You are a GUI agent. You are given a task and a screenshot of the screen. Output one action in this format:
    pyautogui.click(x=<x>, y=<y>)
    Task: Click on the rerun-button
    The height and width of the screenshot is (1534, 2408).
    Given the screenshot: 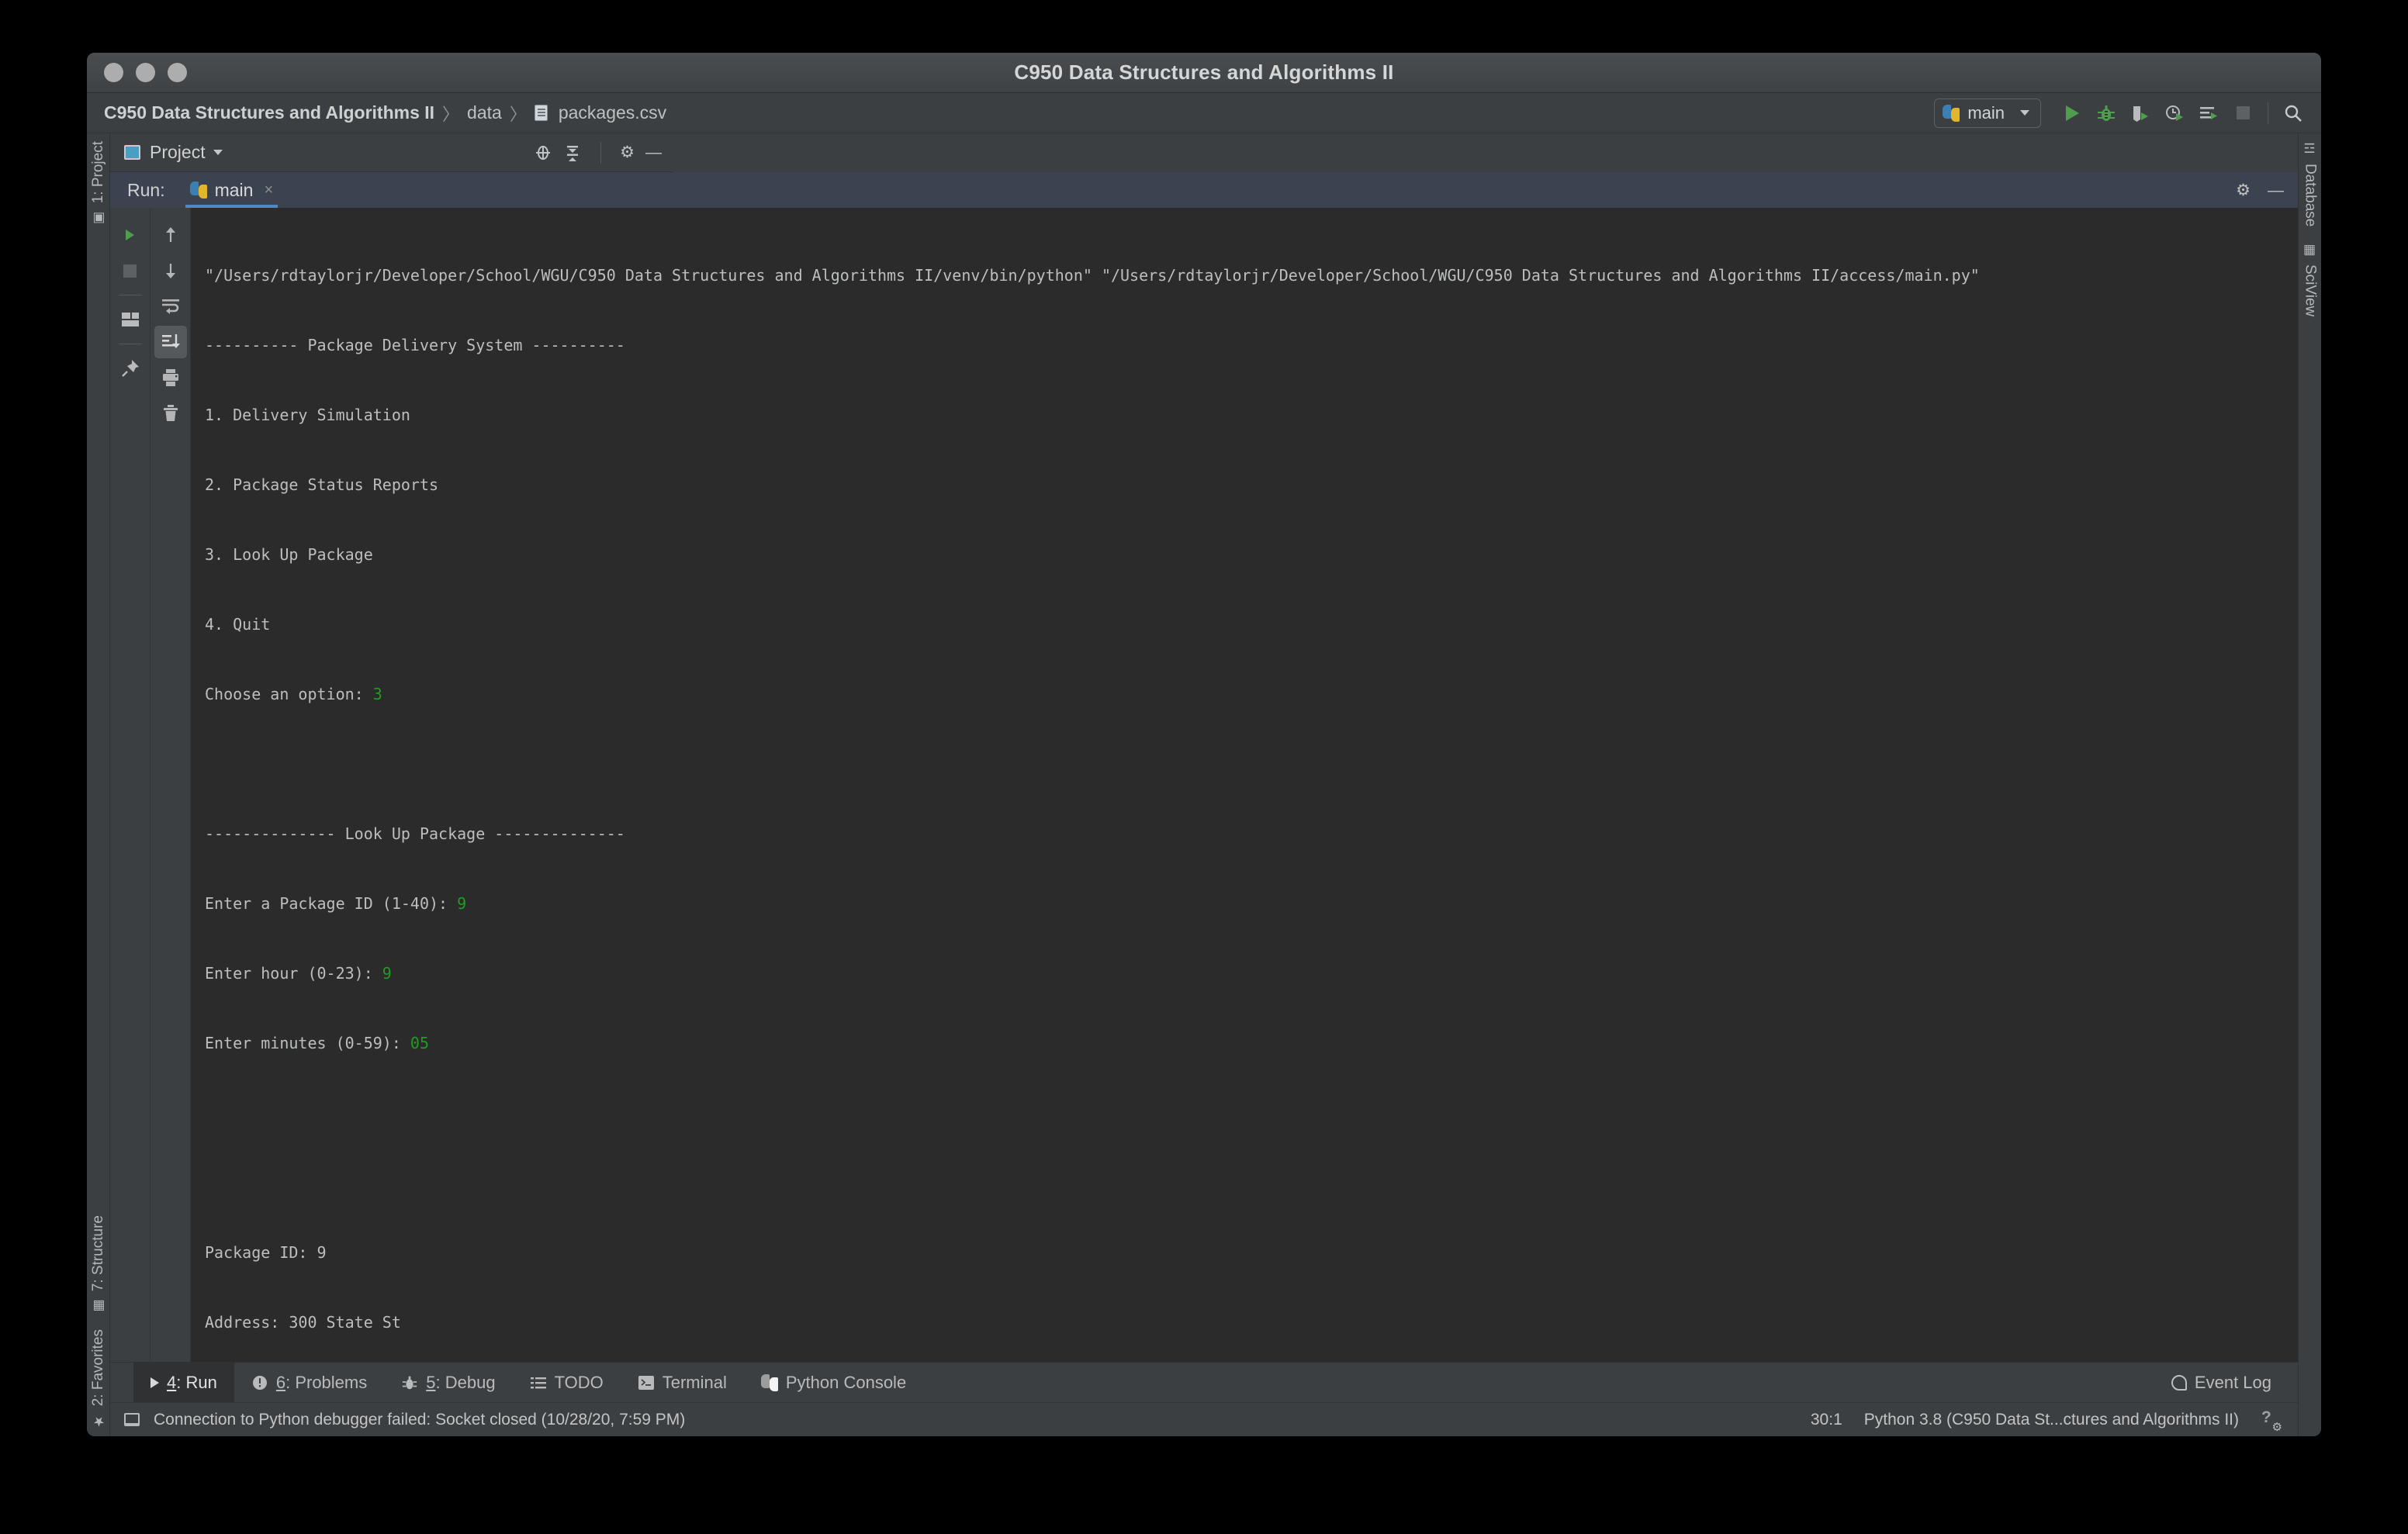 What is the action you would take?
    pyautogui.click(x=130, y=235)
    